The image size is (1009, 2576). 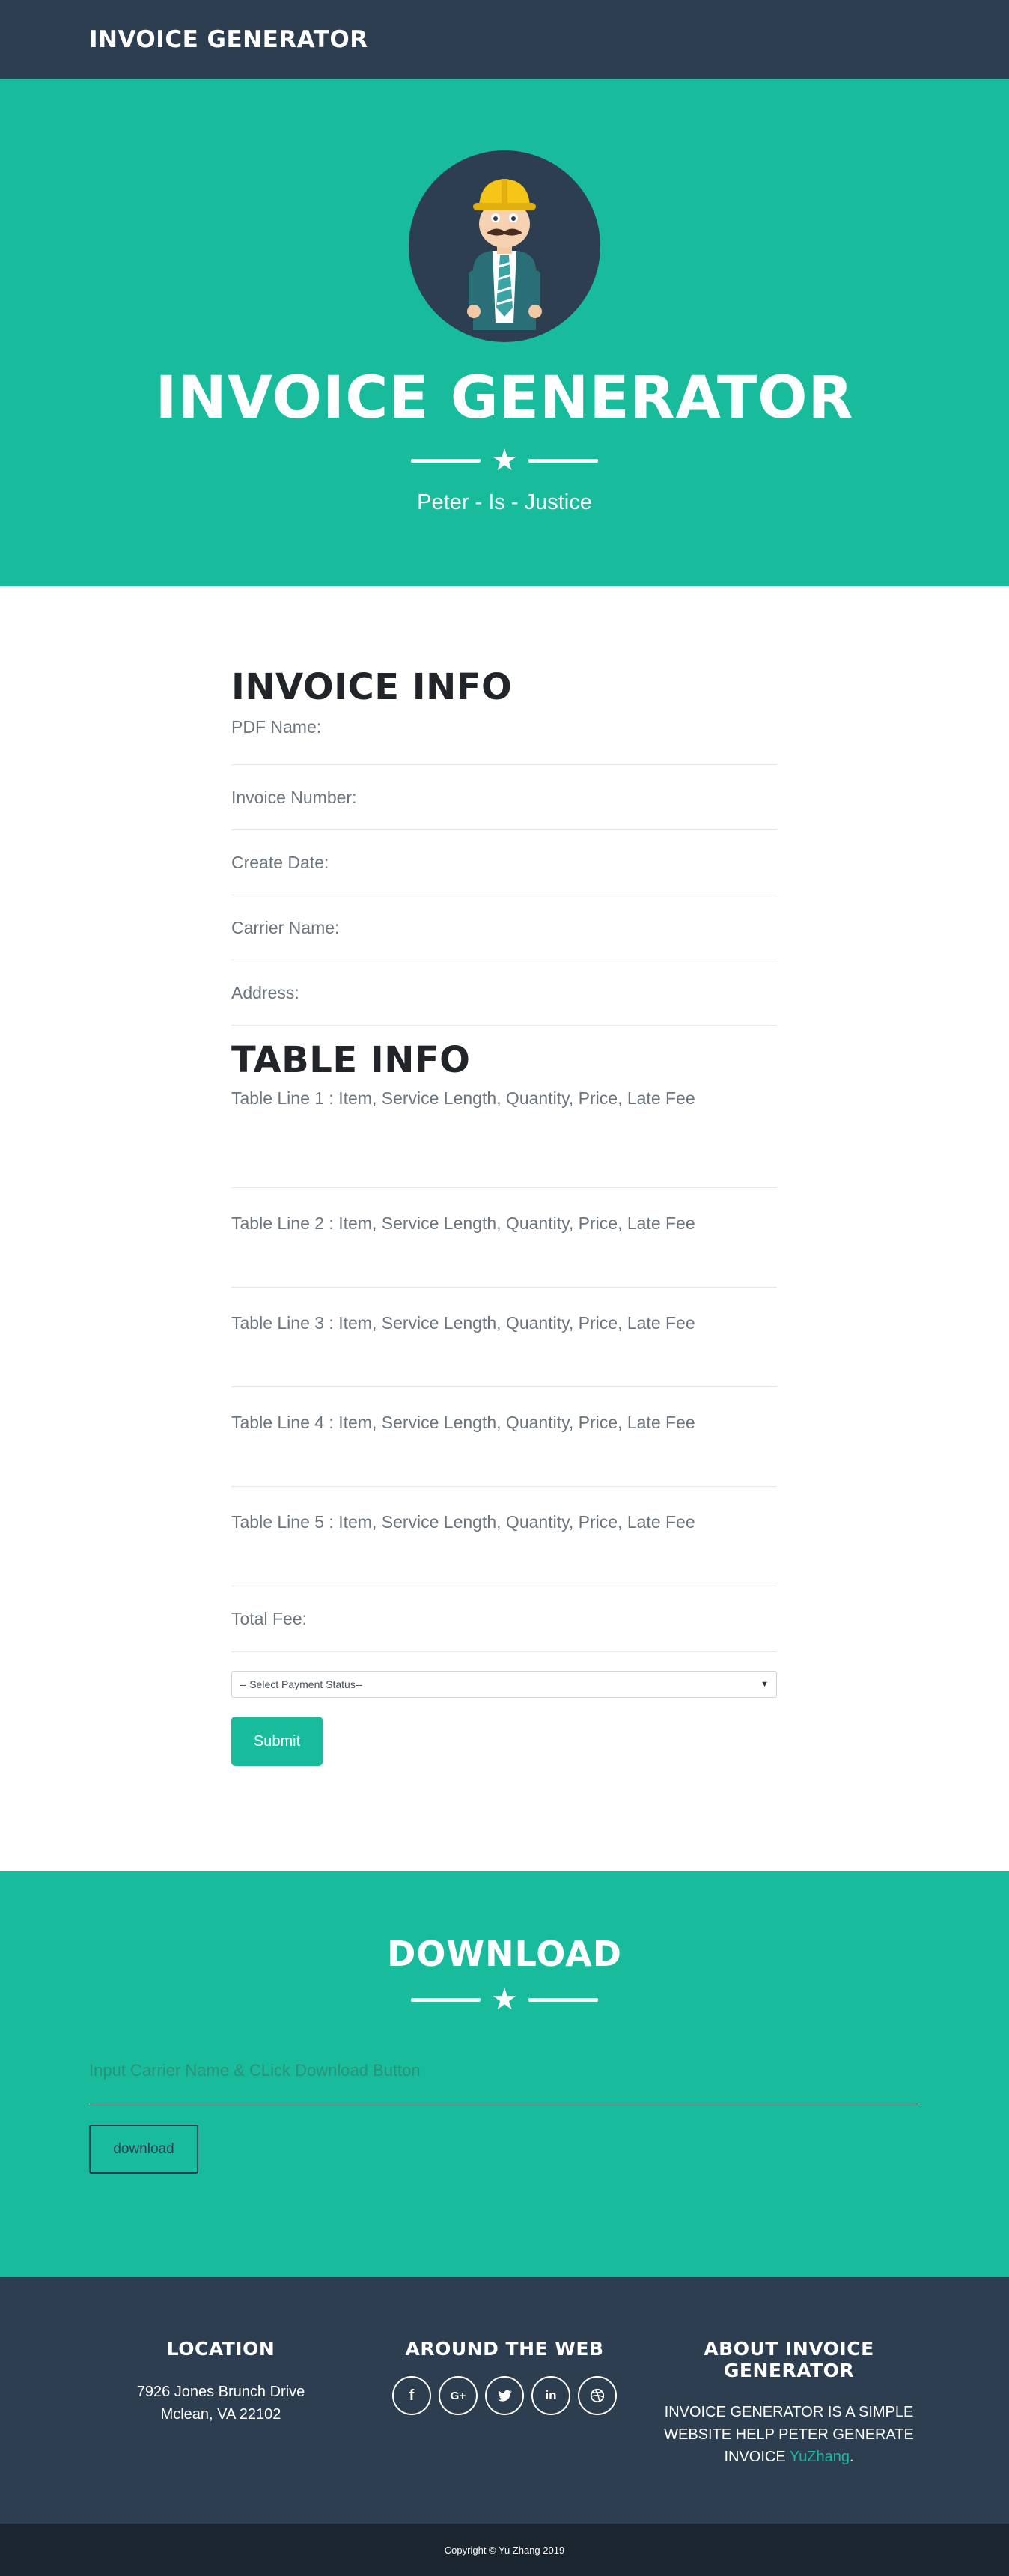 I want to click on about-end: ., so click(x=852, y=2457).